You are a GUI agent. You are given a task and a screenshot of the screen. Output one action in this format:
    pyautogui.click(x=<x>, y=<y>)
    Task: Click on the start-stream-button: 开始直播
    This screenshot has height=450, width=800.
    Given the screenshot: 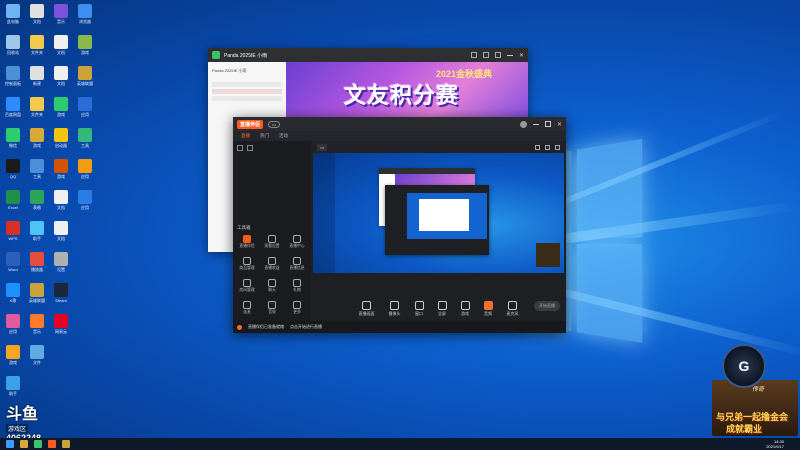 What is the action you would take?
    pyautogui.click(x=547, y=306)
    